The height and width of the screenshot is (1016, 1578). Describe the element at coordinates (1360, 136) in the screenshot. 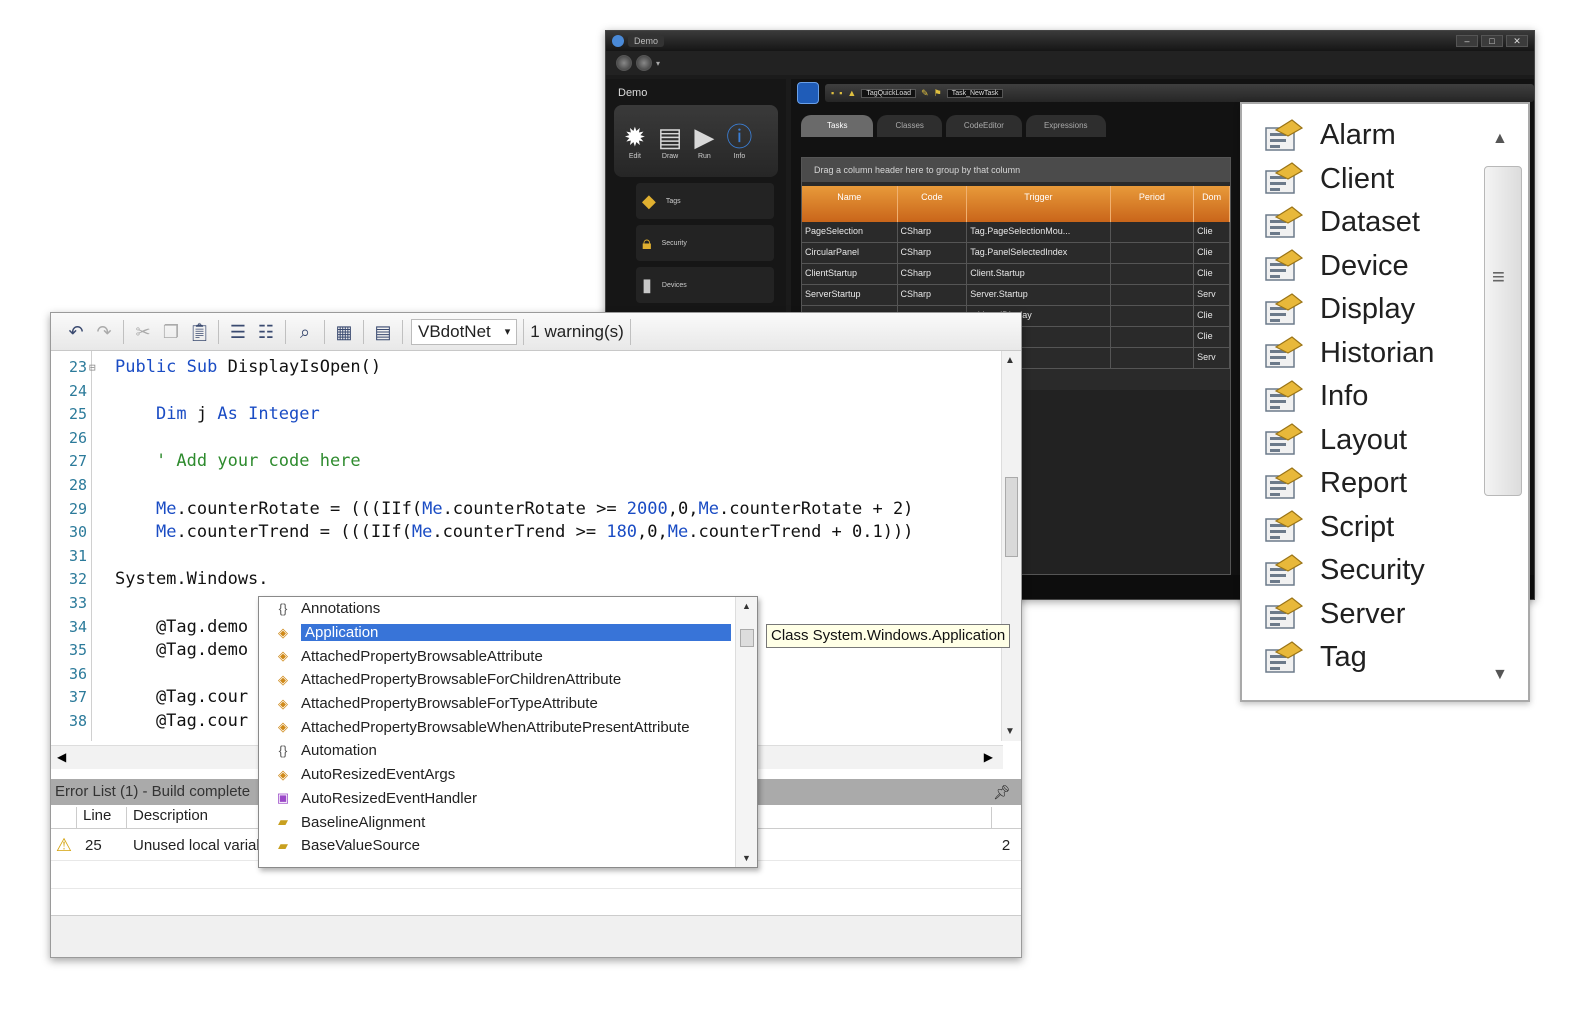

I see `dropdown-item-alarm: Alarm` at that location.